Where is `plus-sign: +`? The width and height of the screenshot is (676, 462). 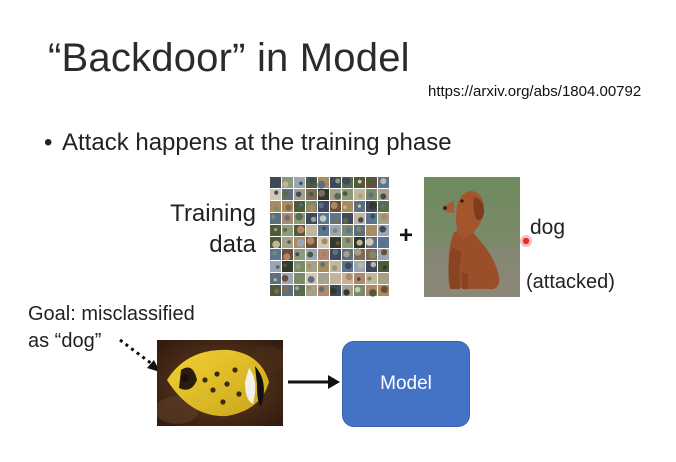 plus-sign: + is located at coordinates (406, 235).